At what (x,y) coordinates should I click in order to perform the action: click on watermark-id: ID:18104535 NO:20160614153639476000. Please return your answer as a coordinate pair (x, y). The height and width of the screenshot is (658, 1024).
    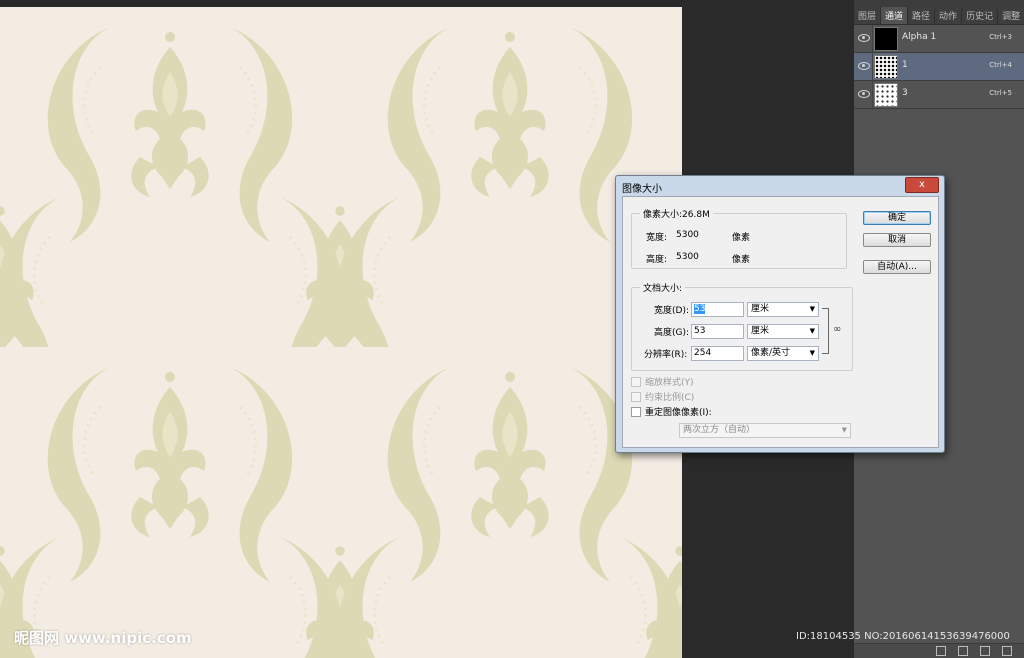
    Looking at the image, I should click on (903, 636).